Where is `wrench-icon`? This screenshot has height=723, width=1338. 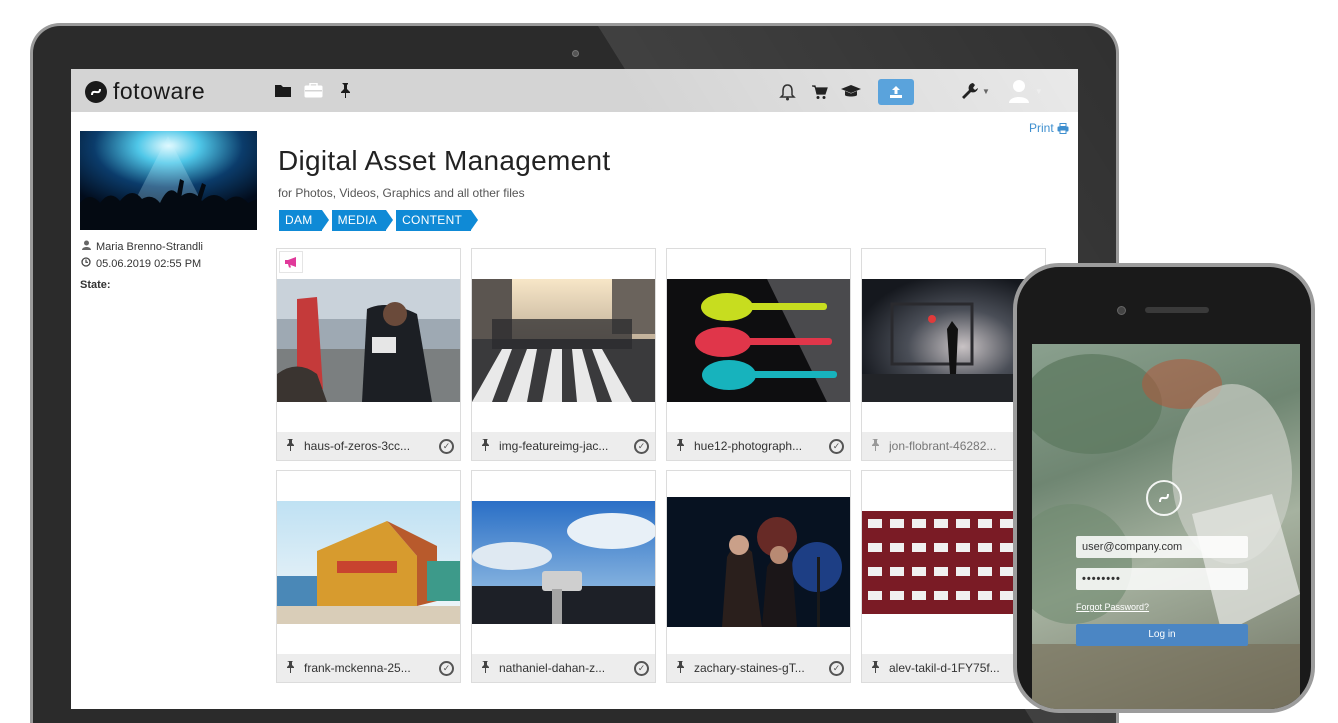 wrench-icon is located at coordinates (970, 91).